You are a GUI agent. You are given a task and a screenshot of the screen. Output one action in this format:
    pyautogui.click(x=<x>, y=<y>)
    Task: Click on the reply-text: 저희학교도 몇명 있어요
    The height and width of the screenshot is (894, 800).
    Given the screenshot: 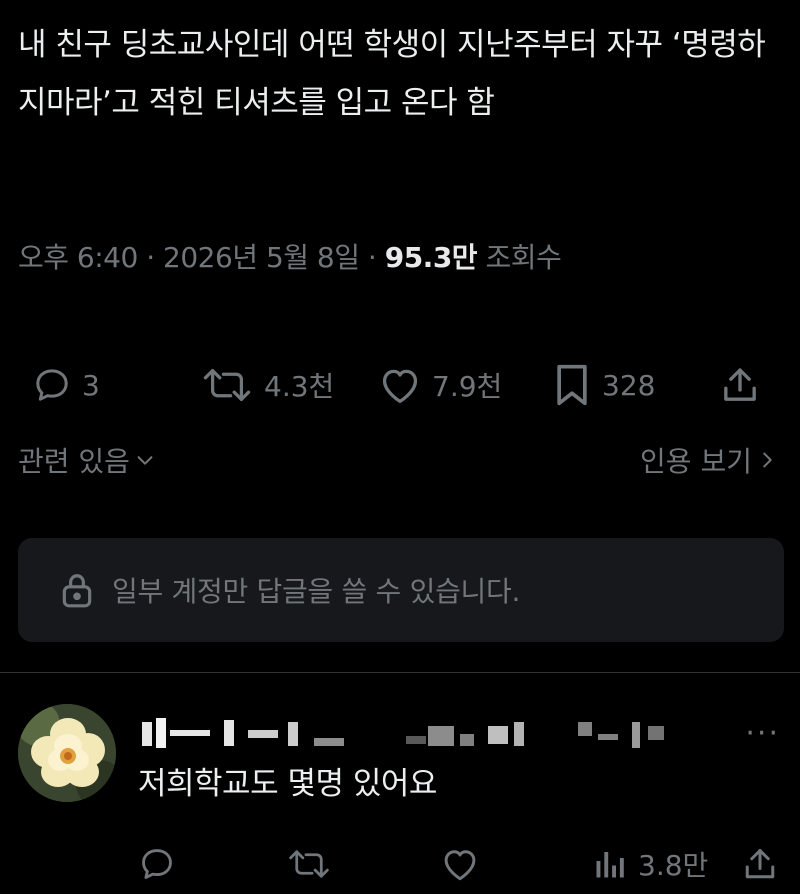 What is the action you would take?
    pyautogui.click(x=287, y=784)
    